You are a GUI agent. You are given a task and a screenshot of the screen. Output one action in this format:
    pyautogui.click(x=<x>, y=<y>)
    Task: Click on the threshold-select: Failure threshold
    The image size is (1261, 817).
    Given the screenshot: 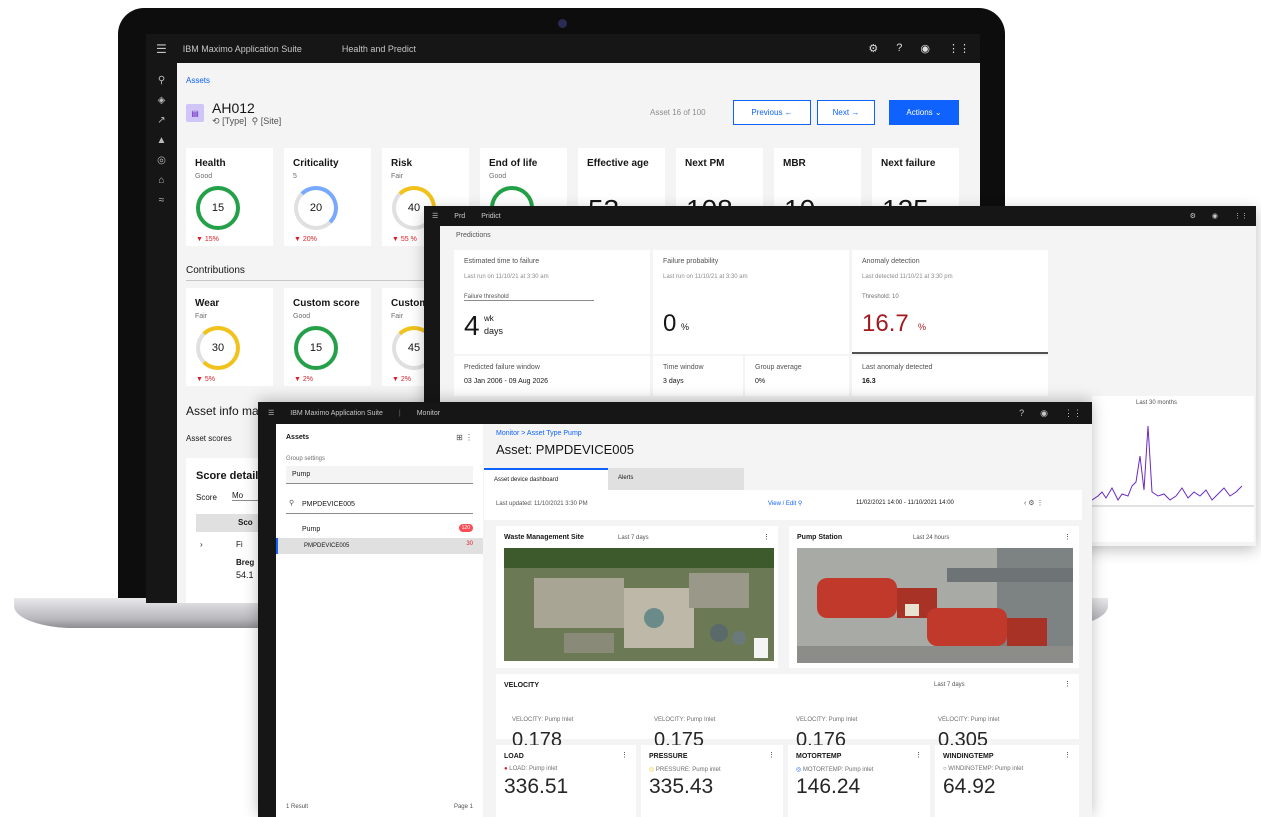 What is the action you would take?
    pyautogui.click(x=529, y=297)
    